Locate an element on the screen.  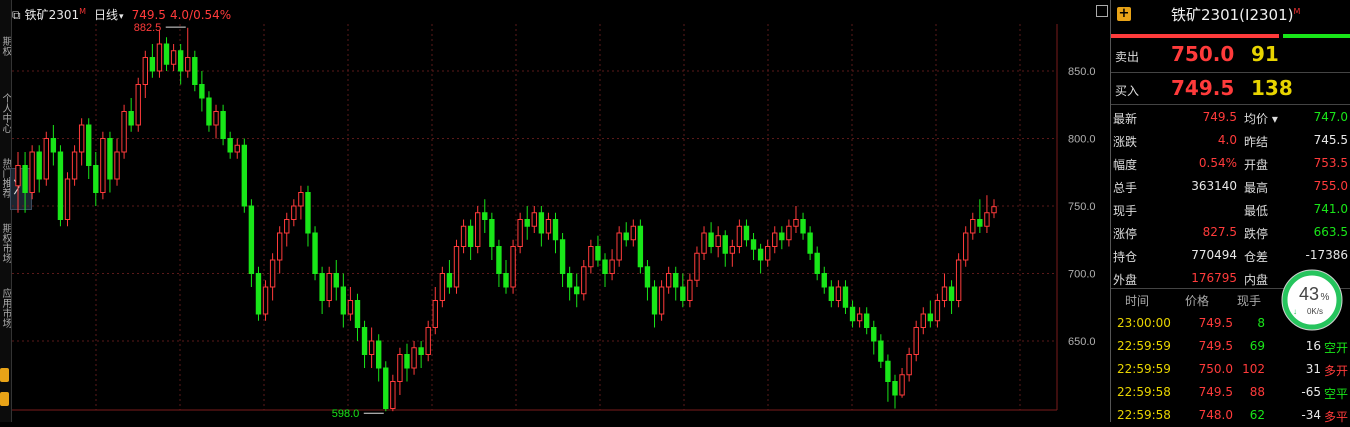
ask-row: 卖出 750.0 91 is located at coordinates (1230, 56).